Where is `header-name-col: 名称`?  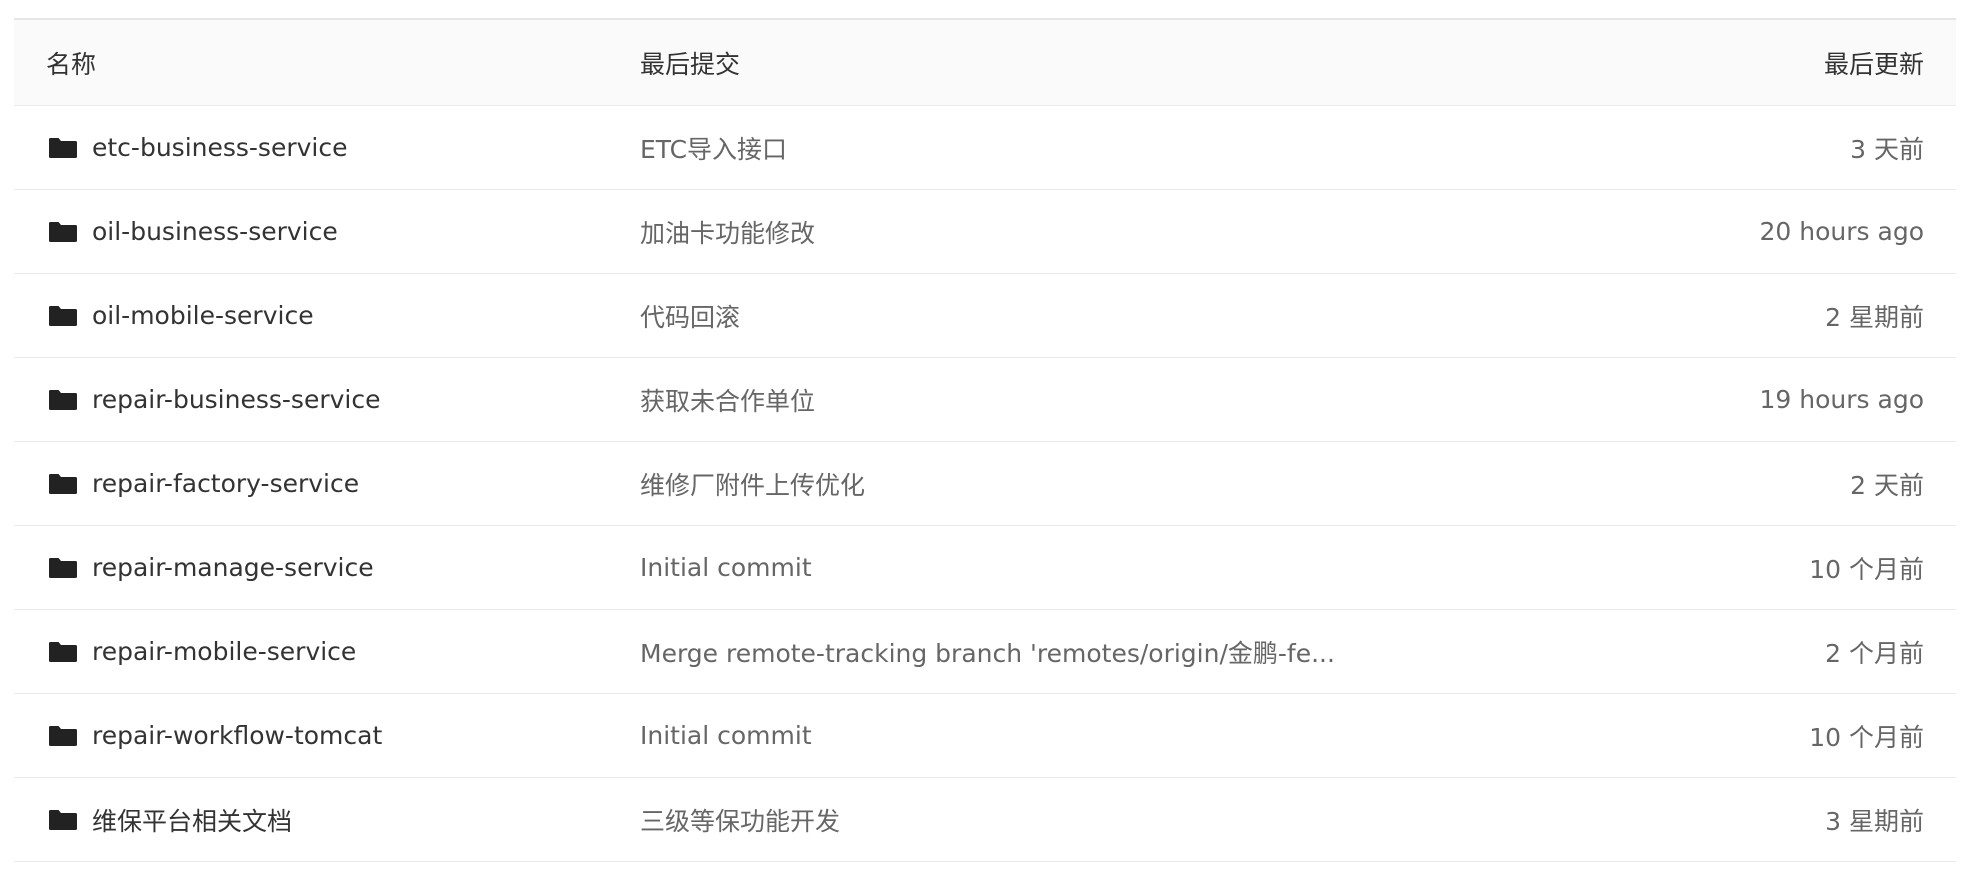
header-name-col: 名称 is located at coordinates (71, 63).